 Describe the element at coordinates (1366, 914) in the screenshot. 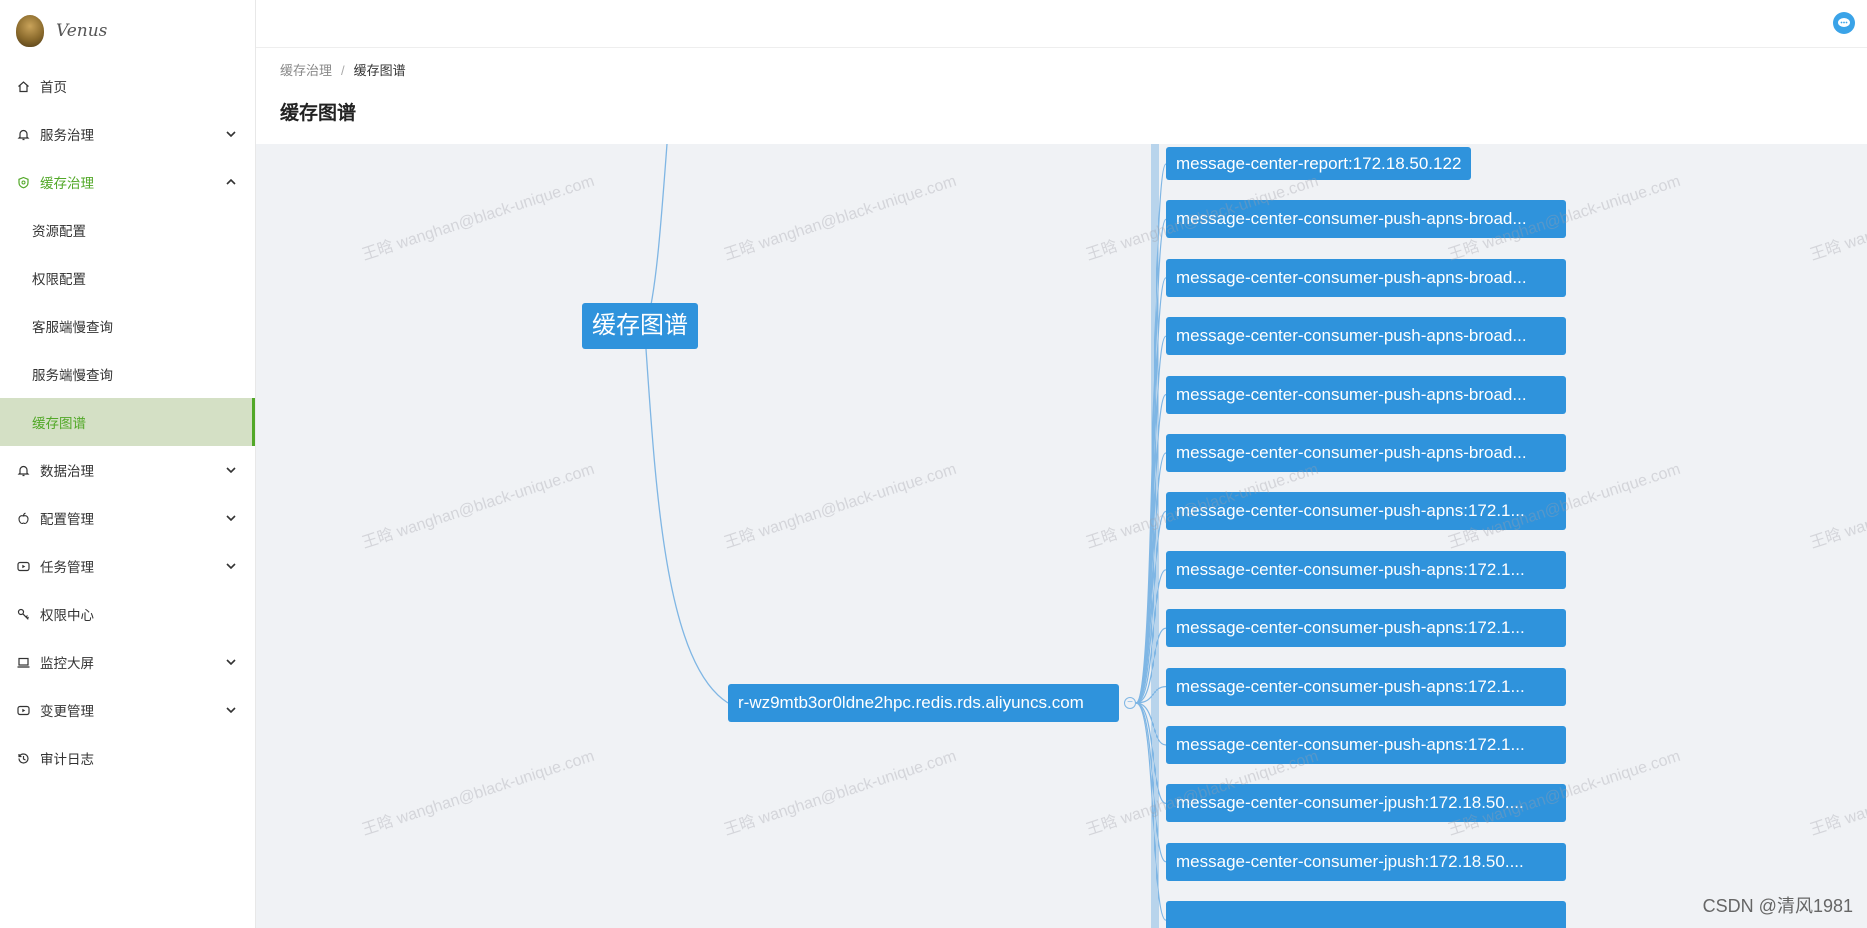

I see `cache-key-node` at that location.